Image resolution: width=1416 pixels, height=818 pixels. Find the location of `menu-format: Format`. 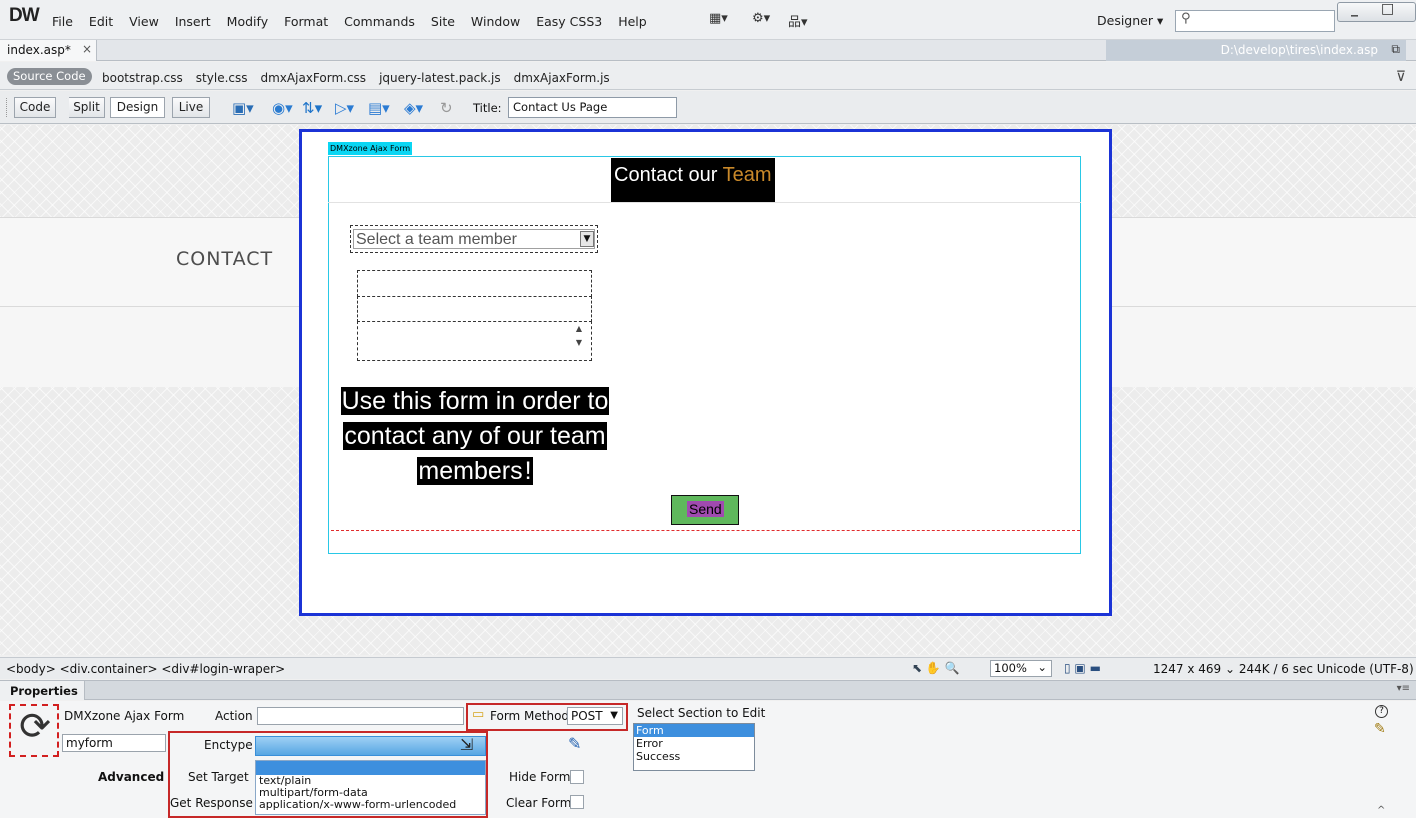

menu-format: Format is located at coordinates (306, 21).